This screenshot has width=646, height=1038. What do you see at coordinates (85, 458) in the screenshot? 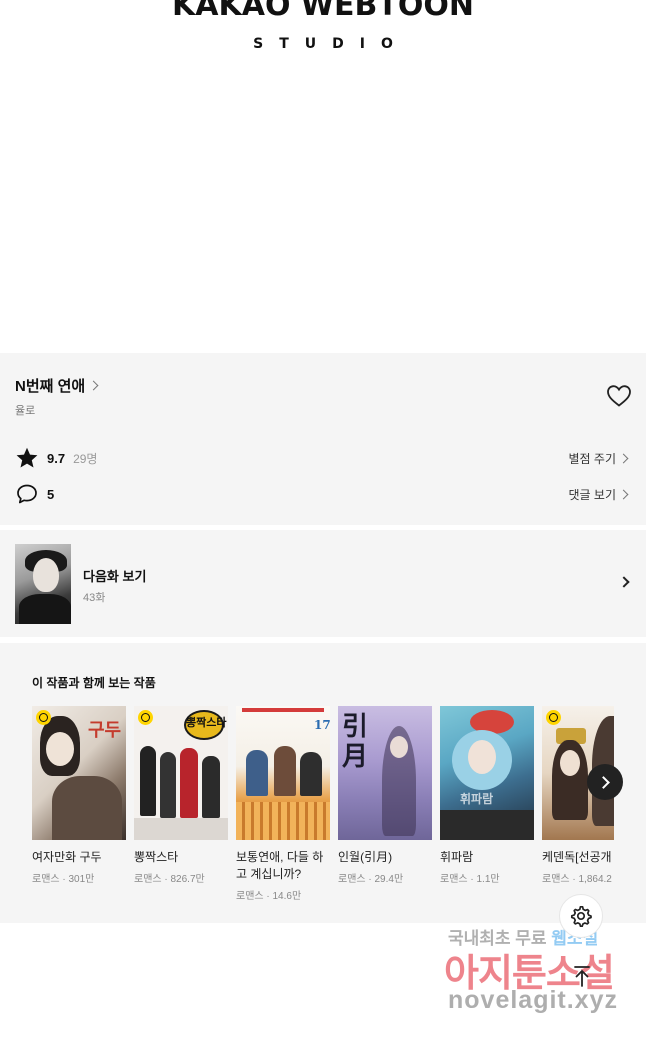
I see `rating-count: 29명` at bounding box center [85, 458].